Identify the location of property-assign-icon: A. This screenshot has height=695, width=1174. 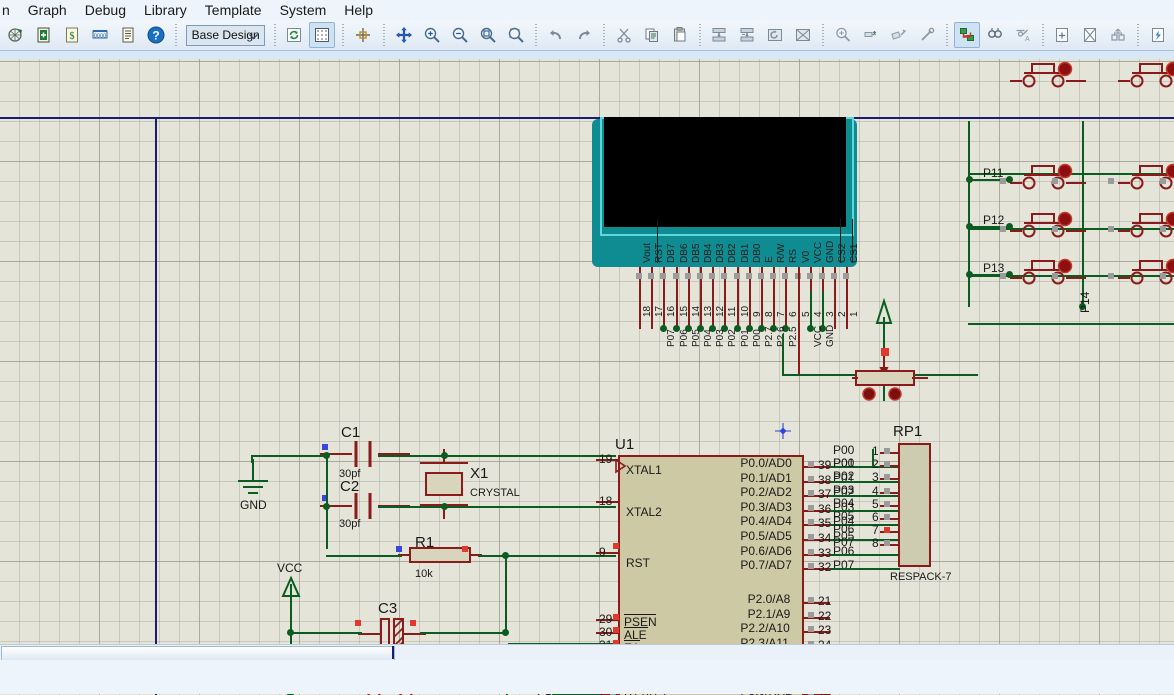
(1023, 35).